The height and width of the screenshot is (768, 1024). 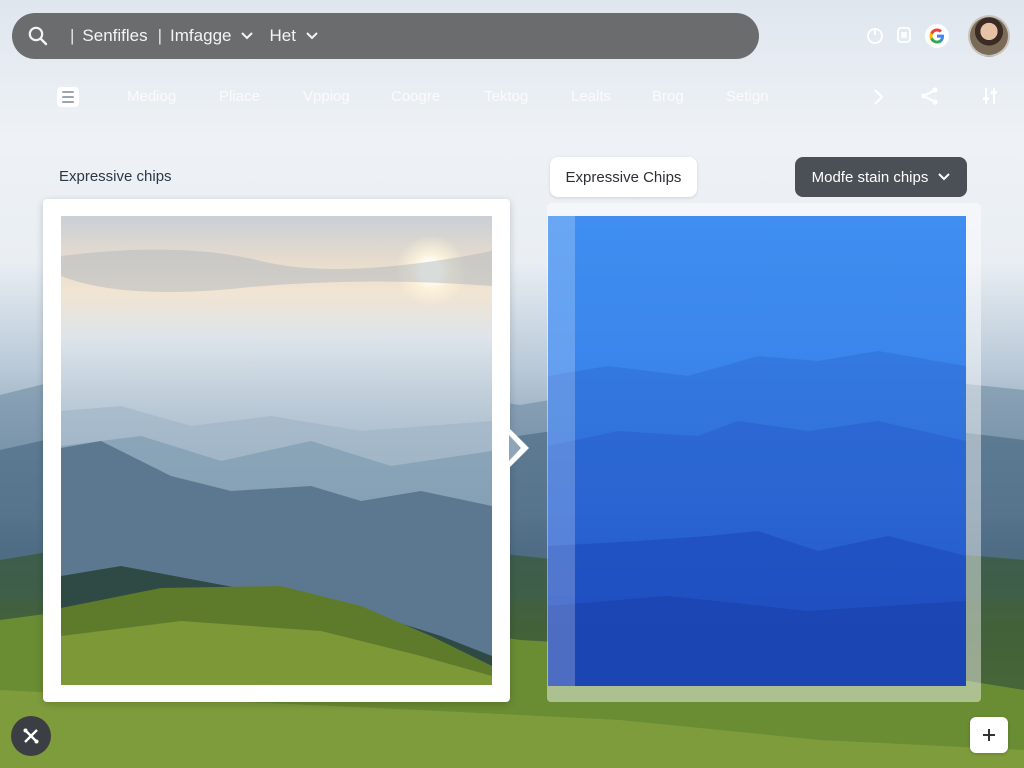 I want to click on search-icon, so click(x=38, y=36).